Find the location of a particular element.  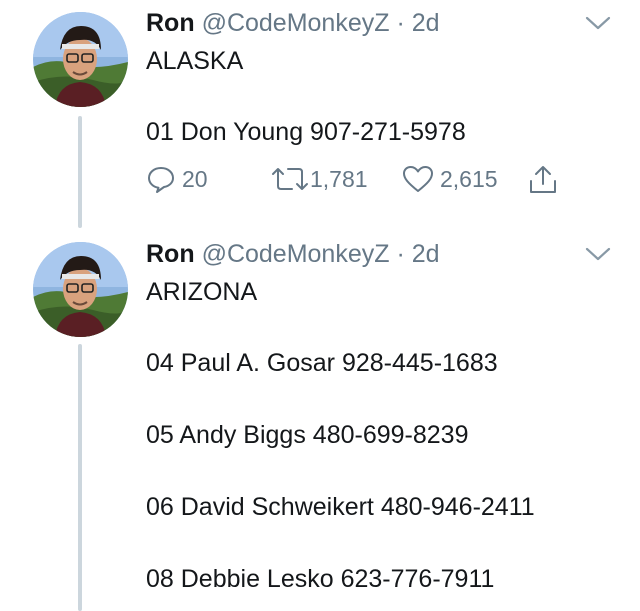

reply-count: 20 is located at coordinates (195, 178).